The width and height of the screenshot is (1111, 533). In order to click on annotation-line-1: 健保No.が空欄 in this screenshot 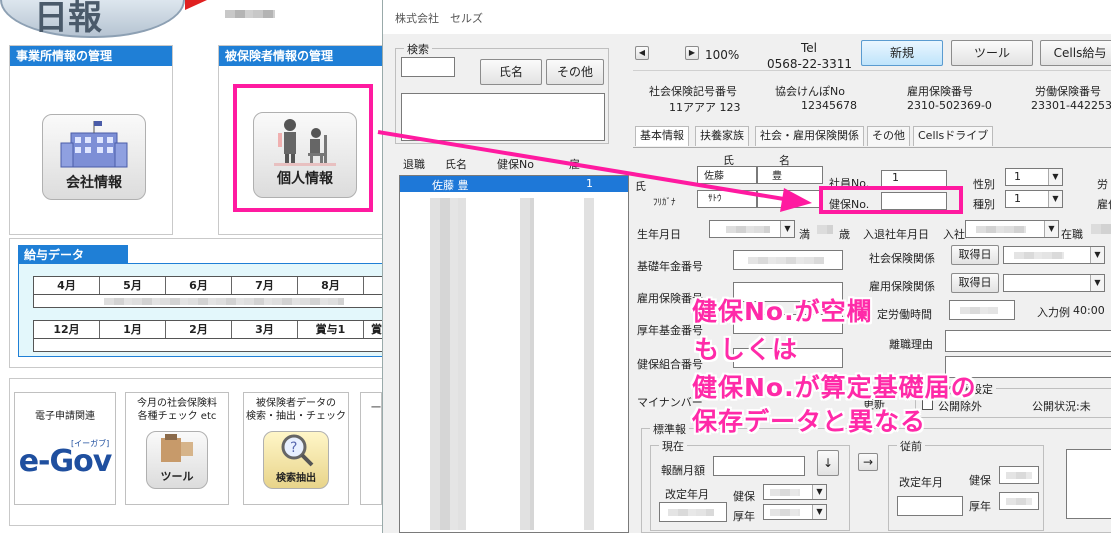, I will do `click(782, 311)`.